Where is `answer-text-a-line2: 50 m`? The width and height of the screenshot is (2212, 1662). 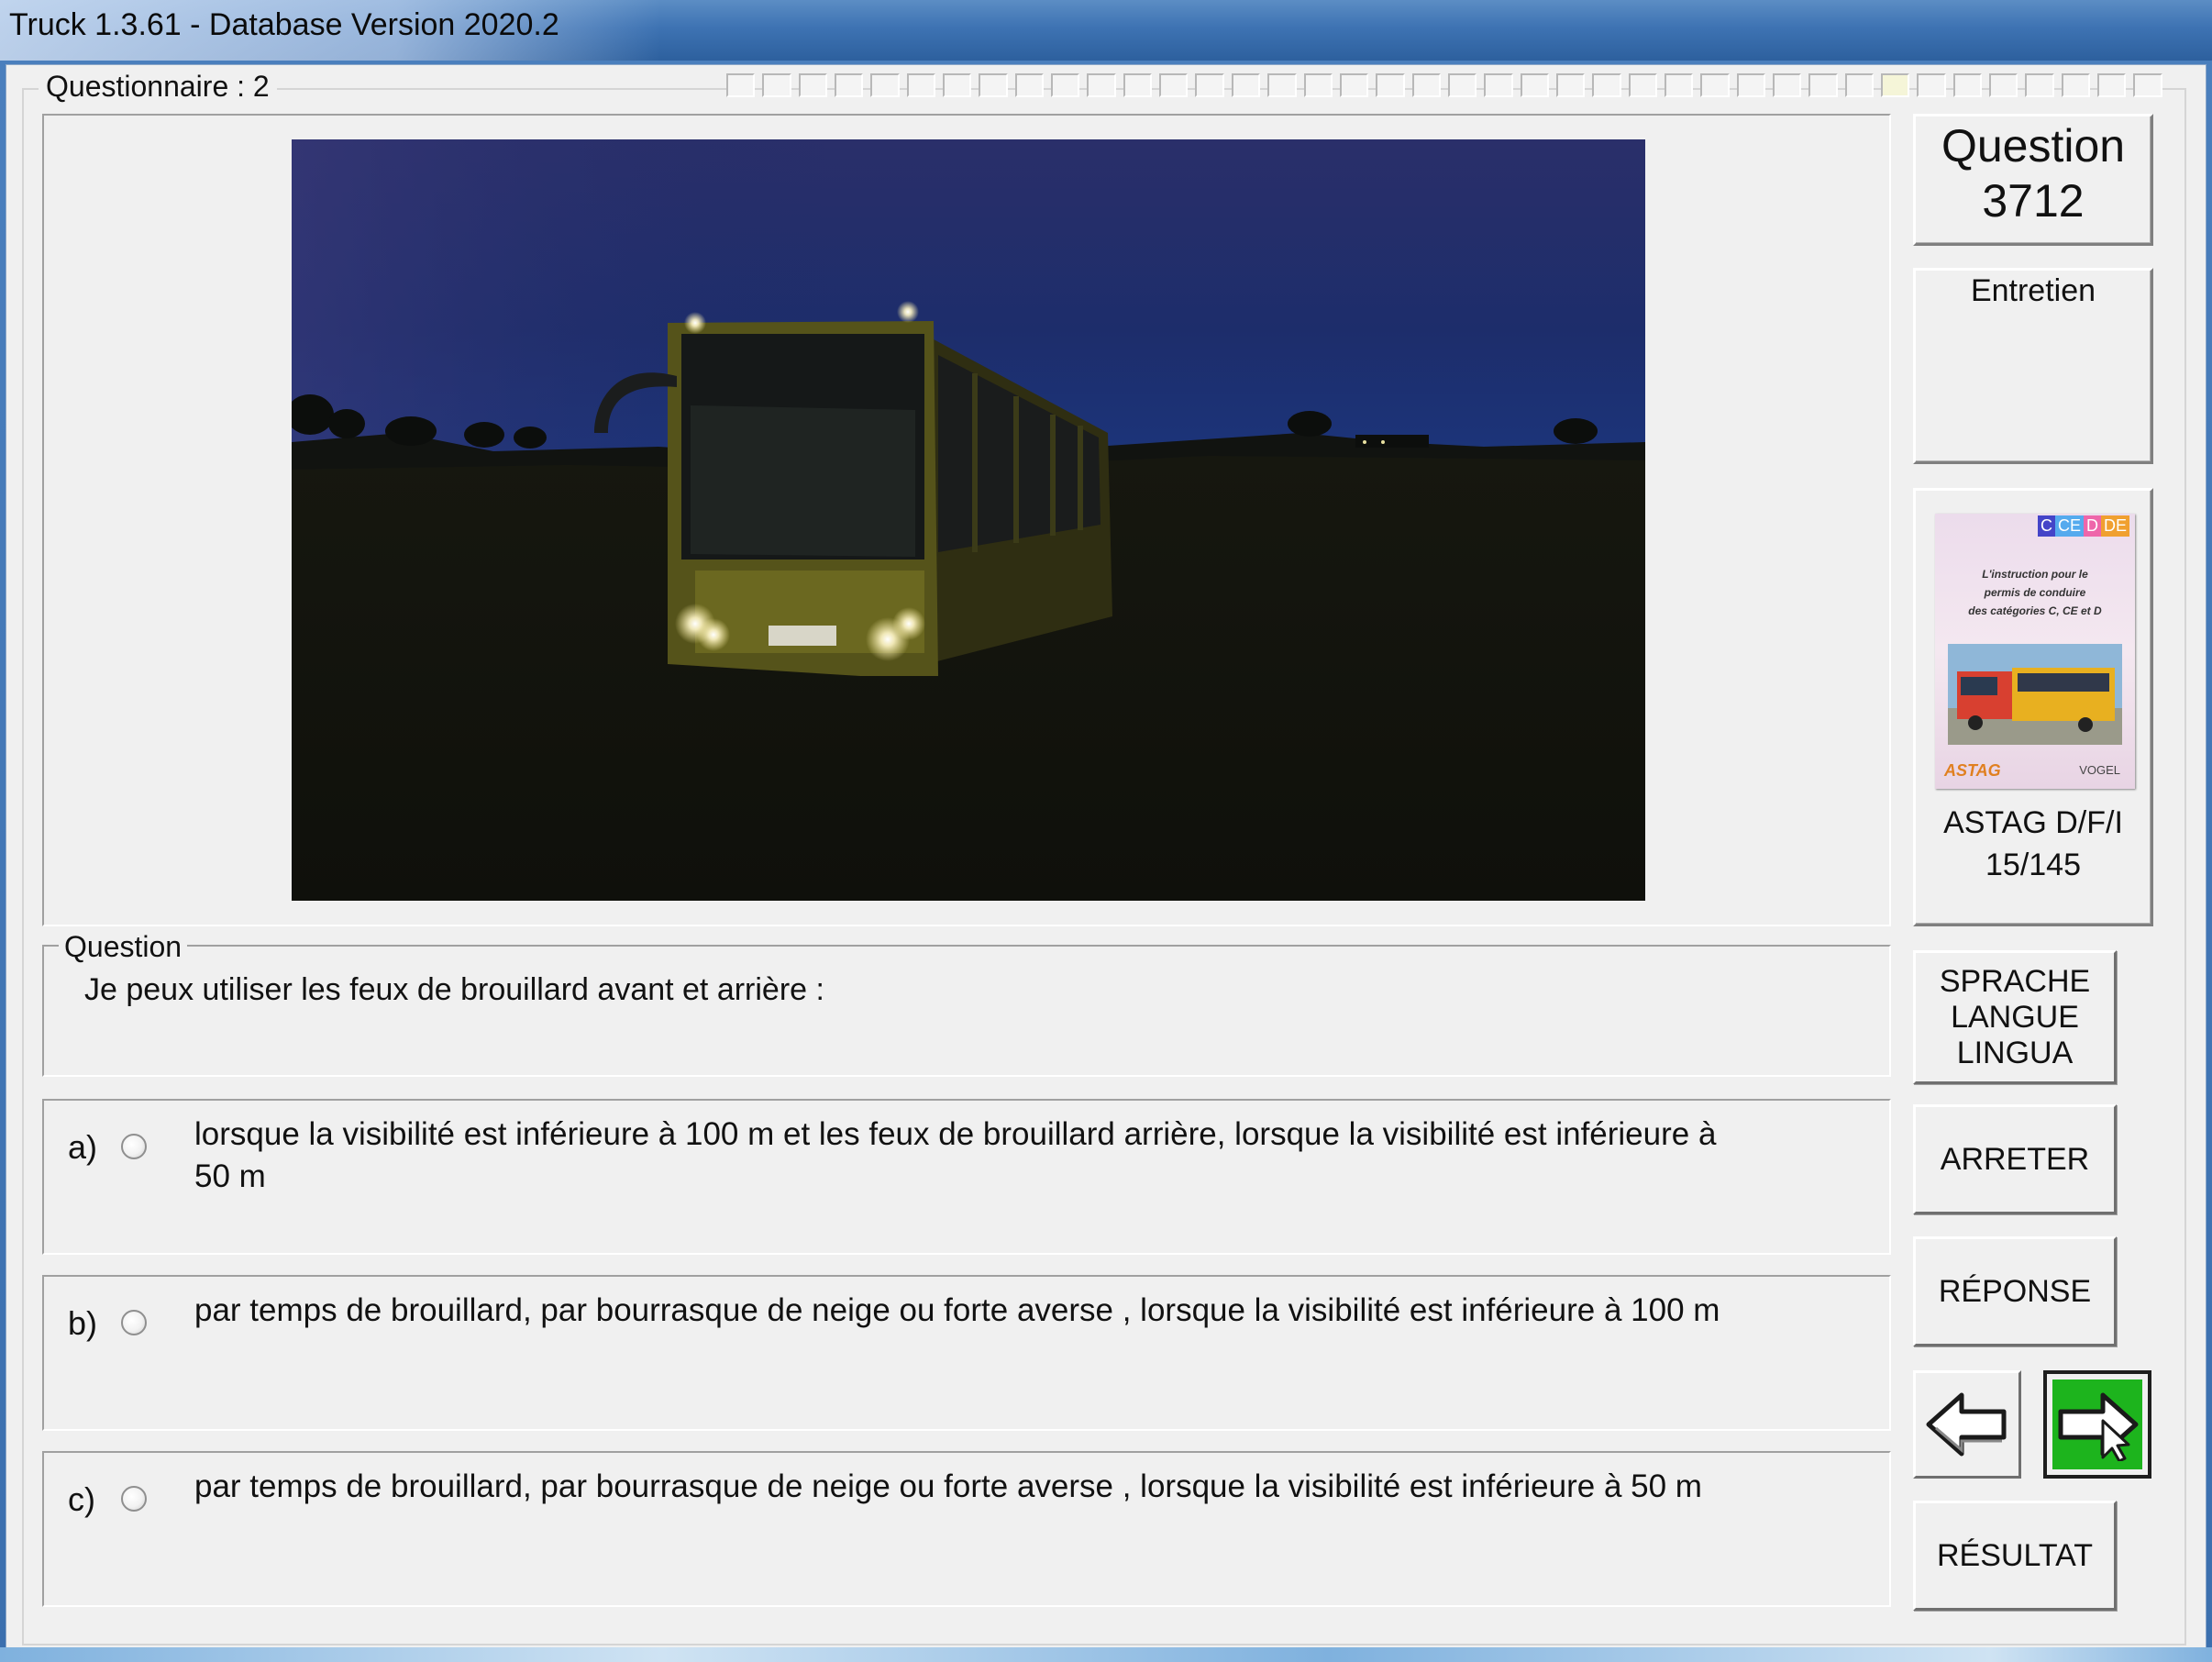 answer-text-a-line2: 50 m is located at coordinates (230, 1176).